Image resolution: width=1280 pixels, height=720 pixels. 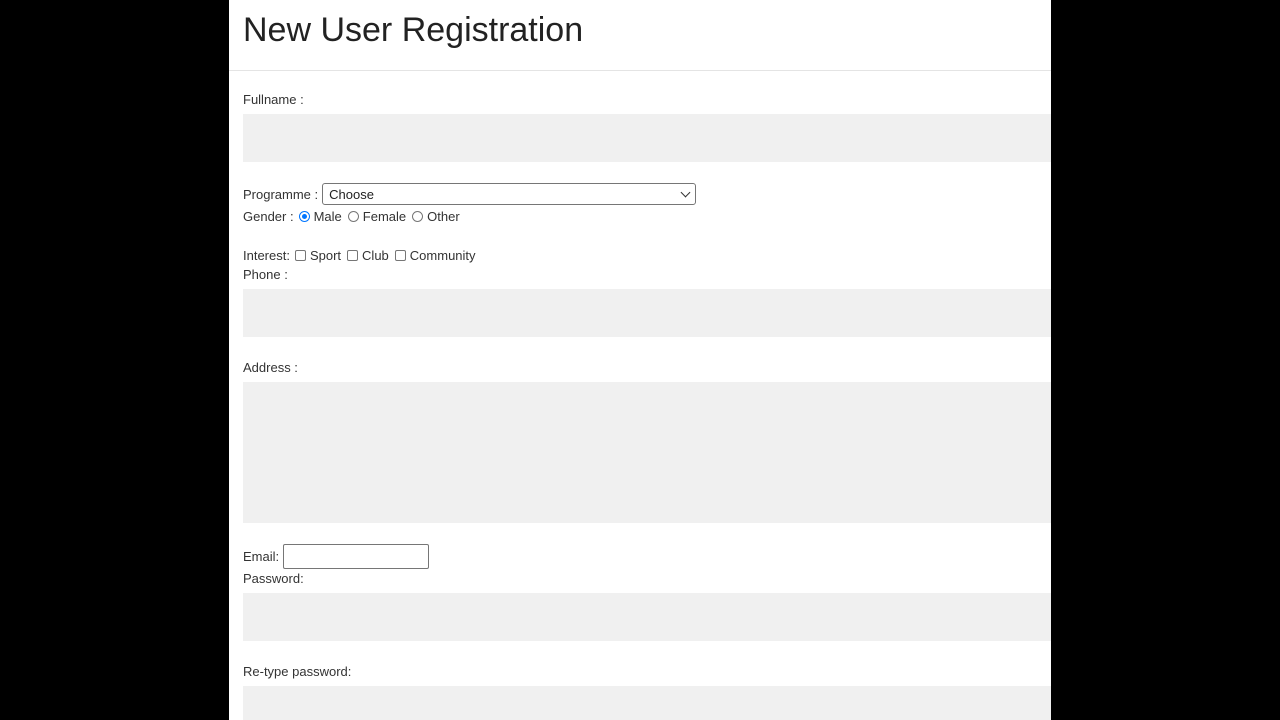 I want to click on password-input, so click(x=647, y=617).